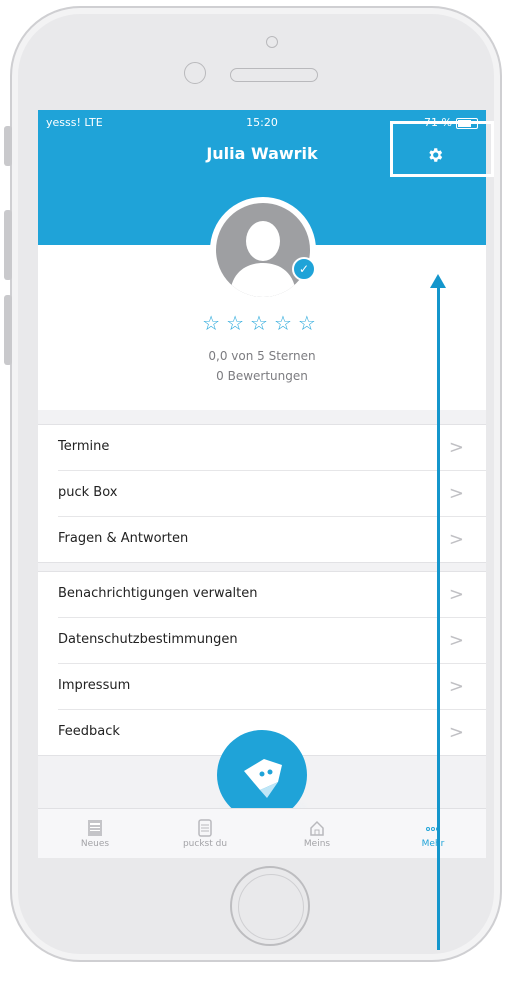 This screenshot has height=986, width=512. I want to click on menu-item-label: puck Box, so click(88, 492).